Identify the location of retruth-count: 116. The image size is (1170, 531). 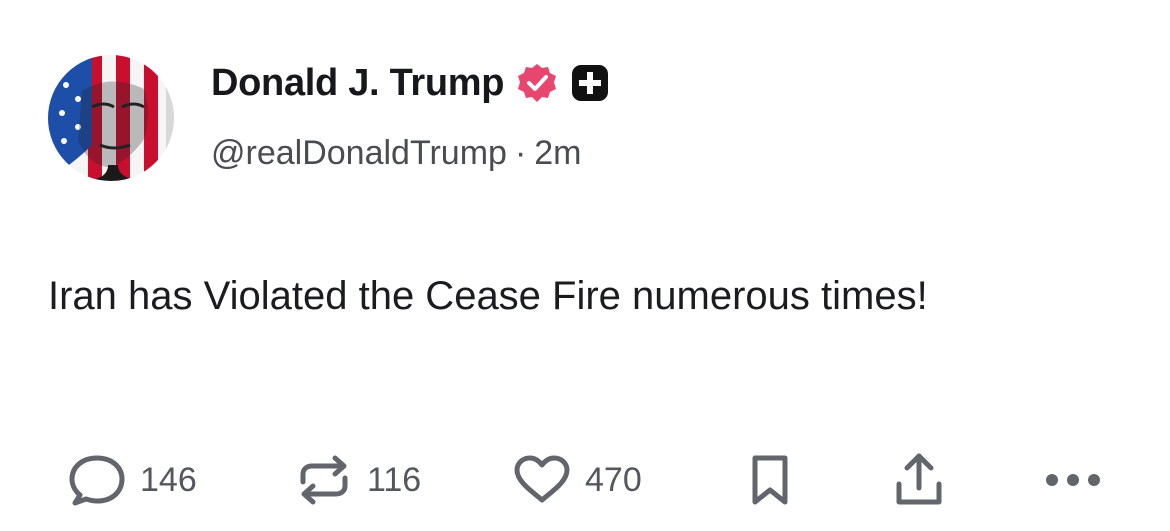
(394, 479).